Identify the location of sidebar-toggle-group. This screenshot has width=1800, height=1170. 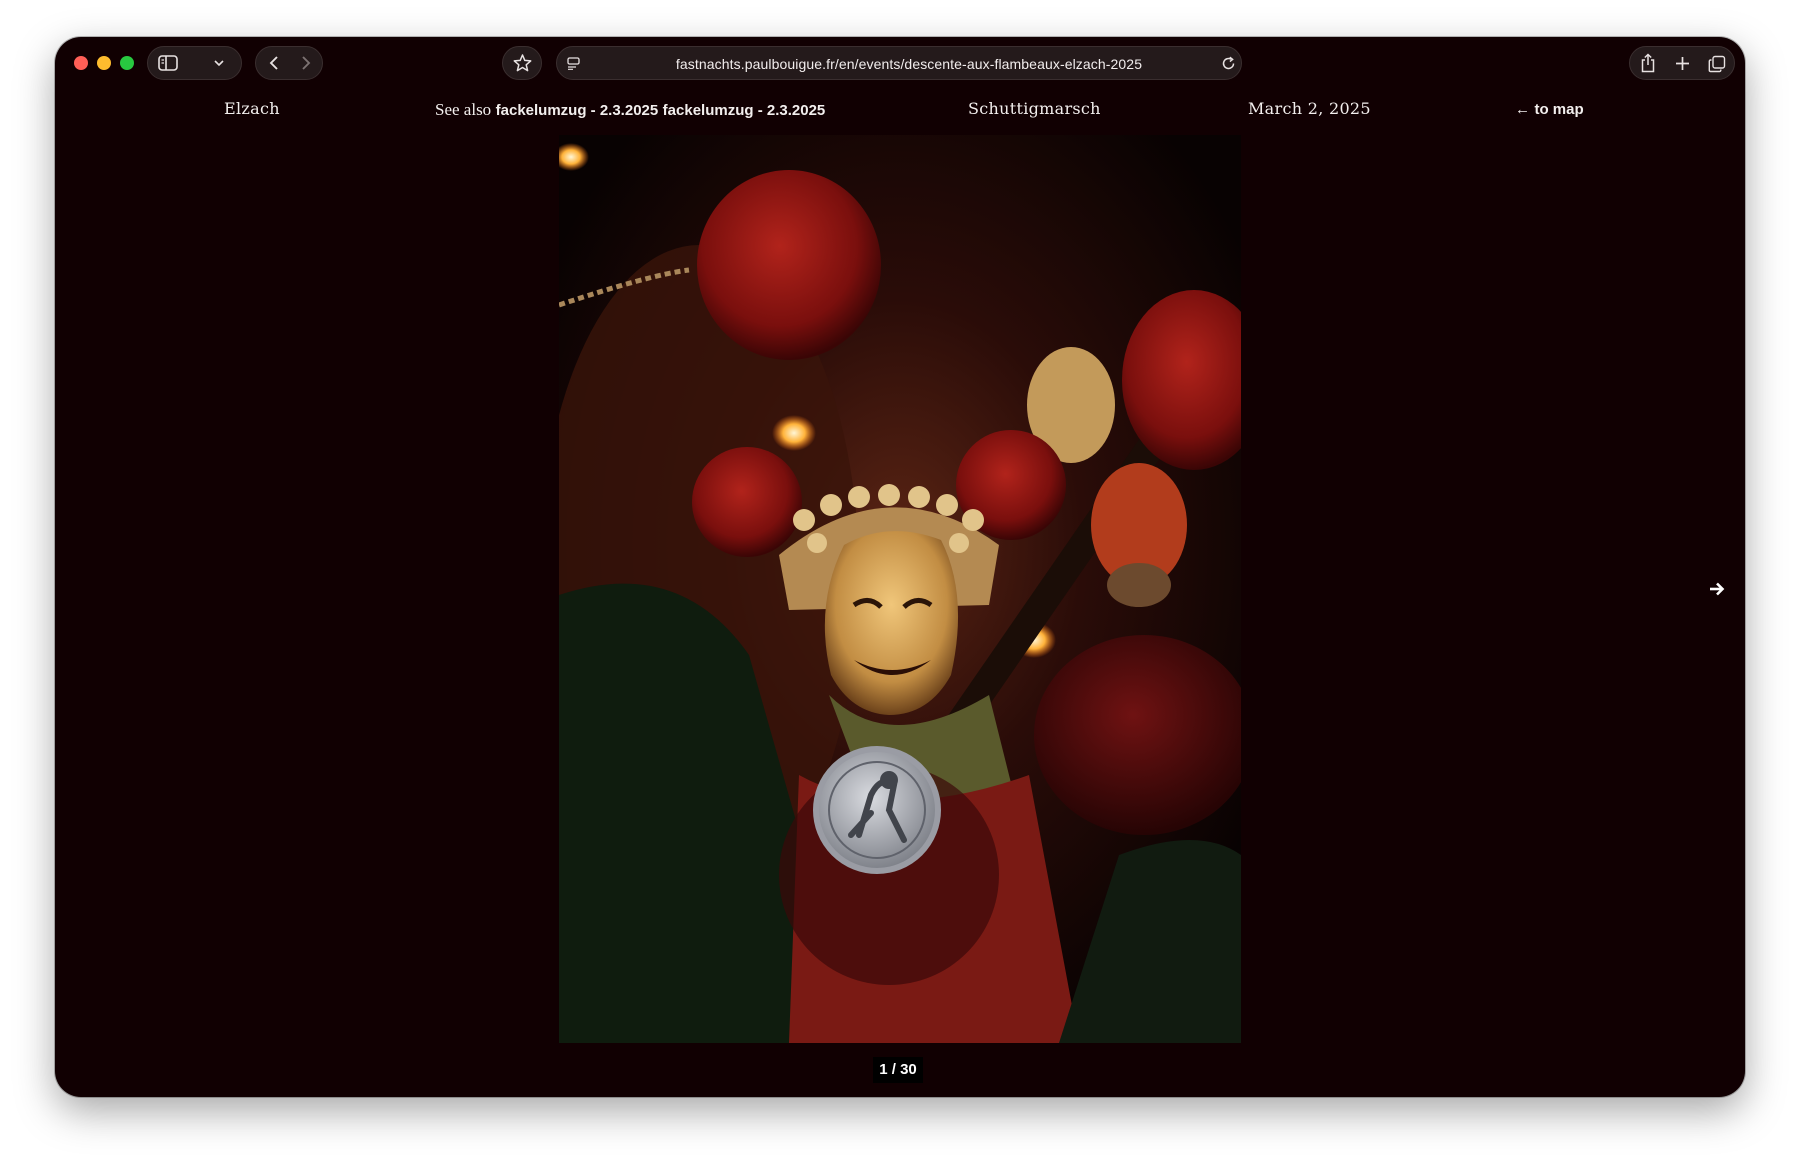
(194, 63).